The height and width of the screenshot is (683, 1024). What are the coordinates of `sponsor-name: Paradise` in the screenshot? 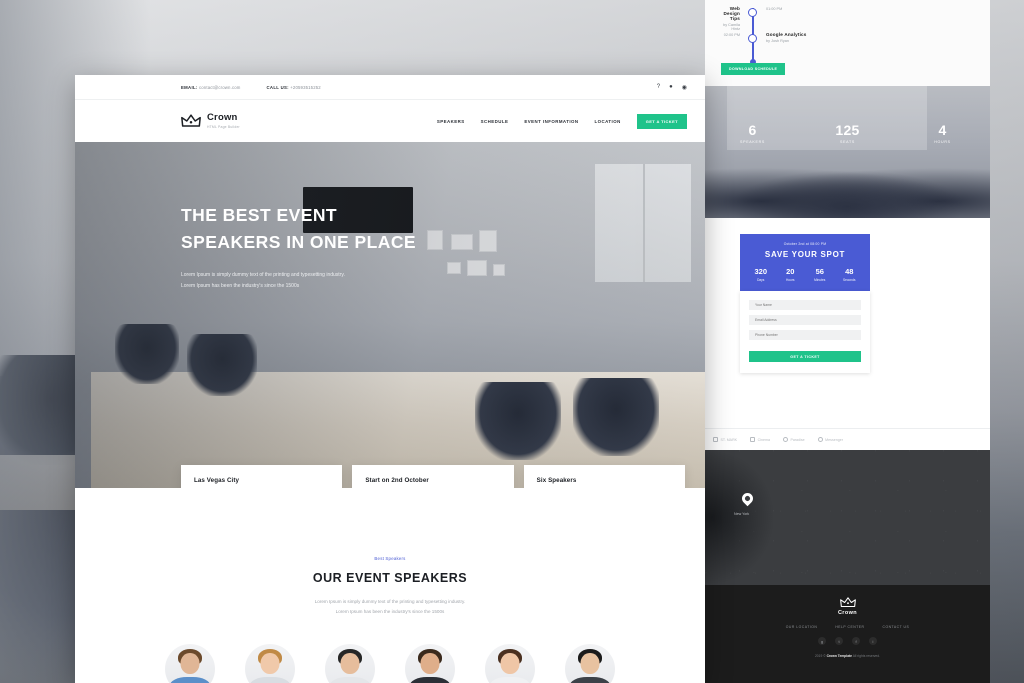 It's located at (797, 439).